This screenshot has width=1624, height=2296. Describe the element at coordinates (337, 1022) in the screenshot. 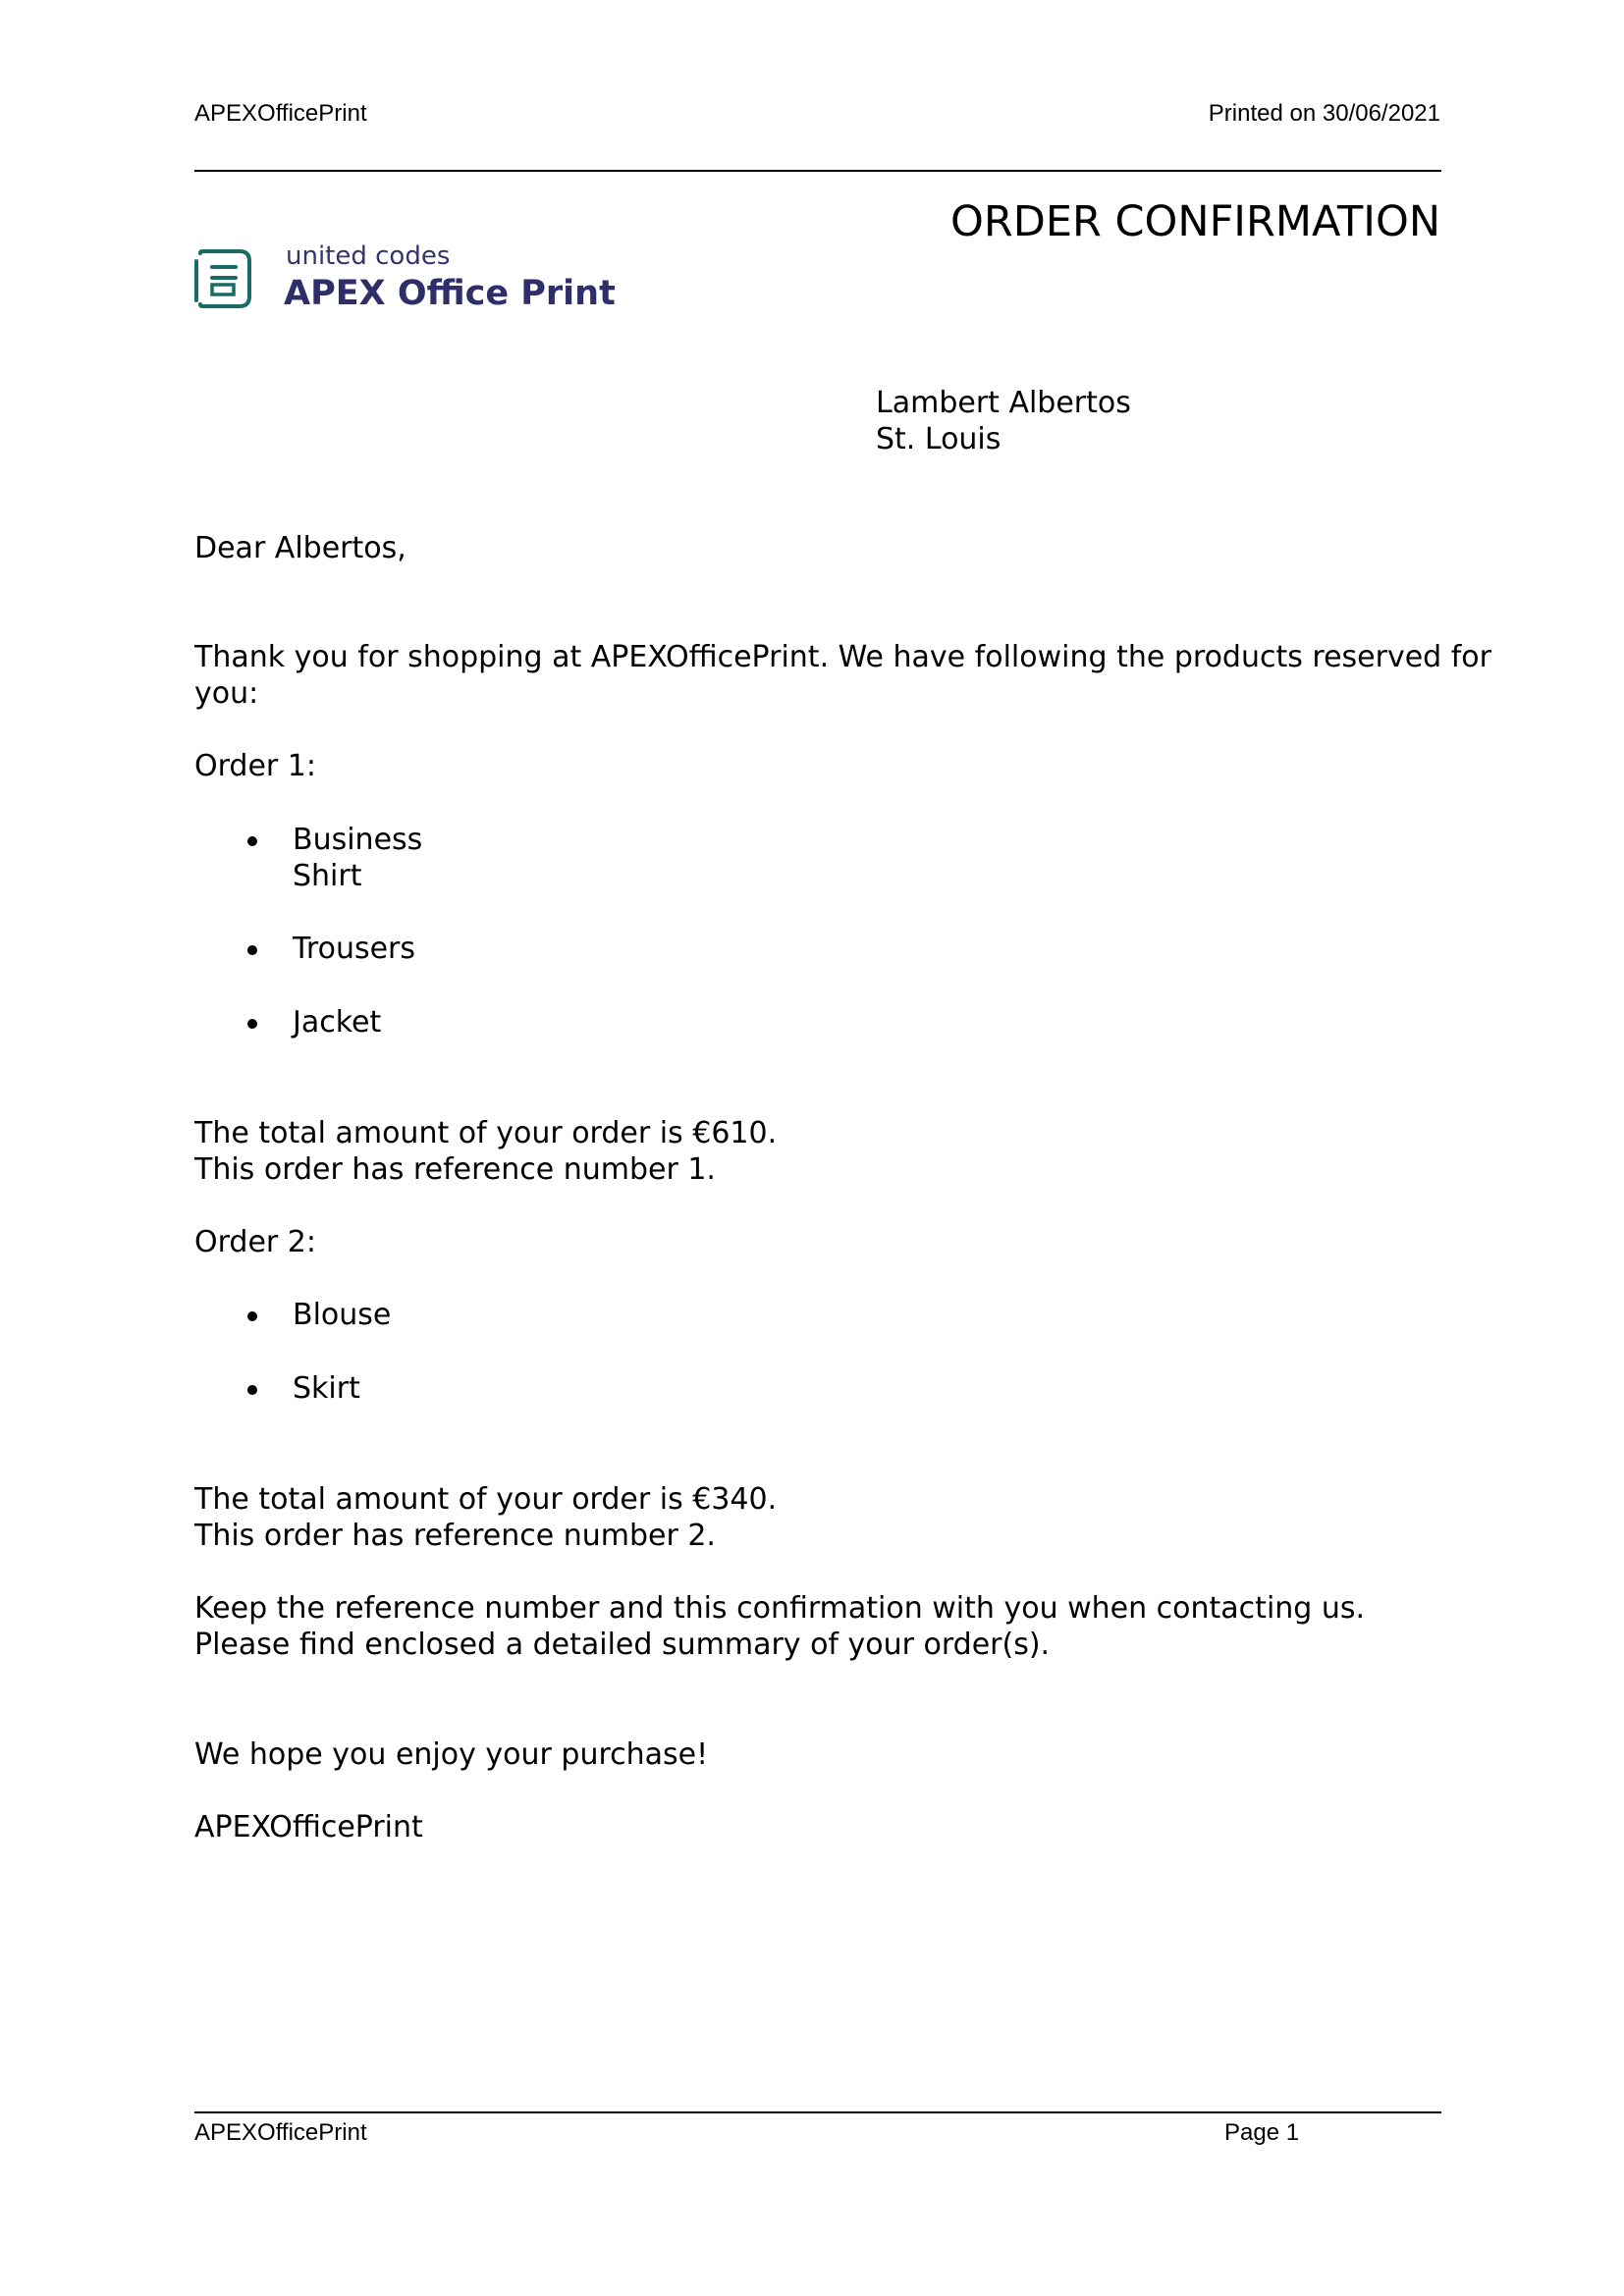

I see `order-1-item: Jacket` at that location.